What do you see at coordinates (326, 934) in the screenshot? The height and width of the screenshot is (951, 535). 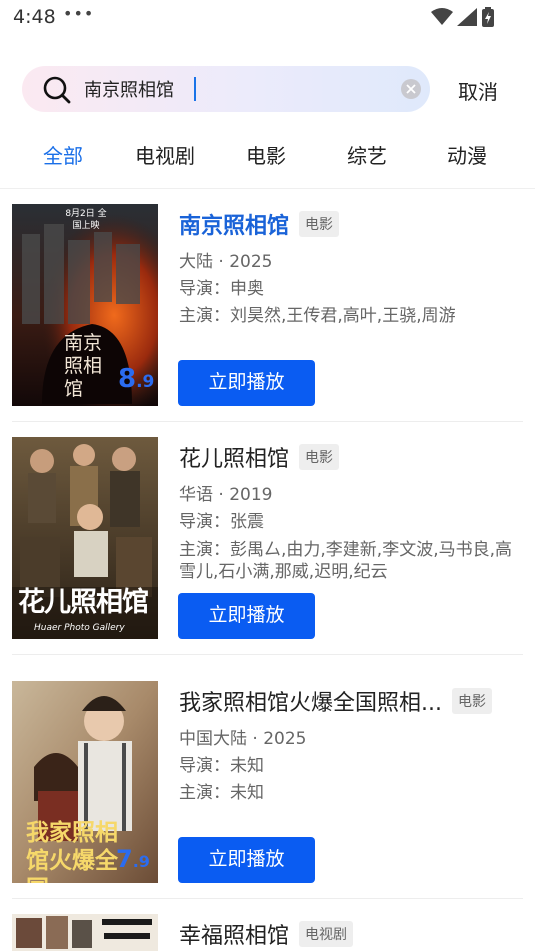 I see `type-badge: 电视剧` at bounding box center [326, 934].